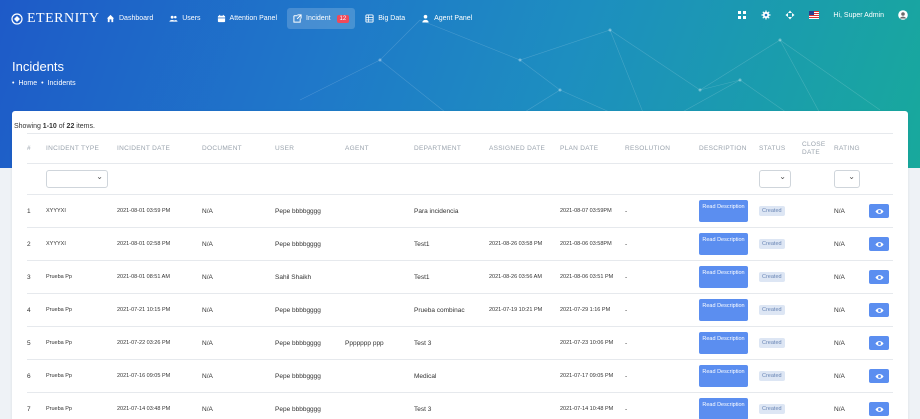 The image size is (920, 419). I want to click on department-cell: Para incidencia, so click(451, 211).